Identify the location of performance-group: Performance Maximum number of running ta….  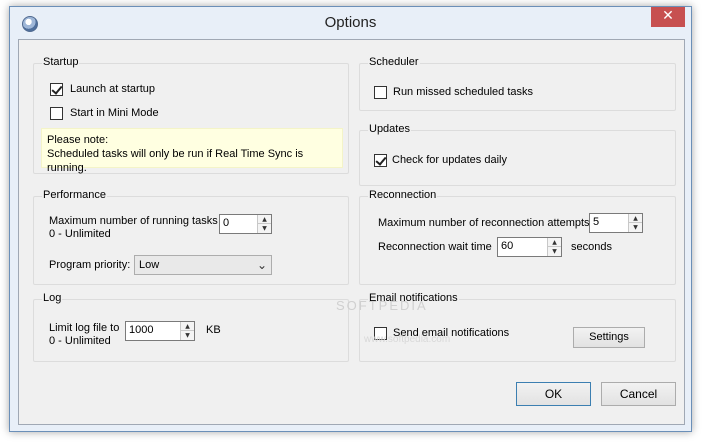
(191, 237).